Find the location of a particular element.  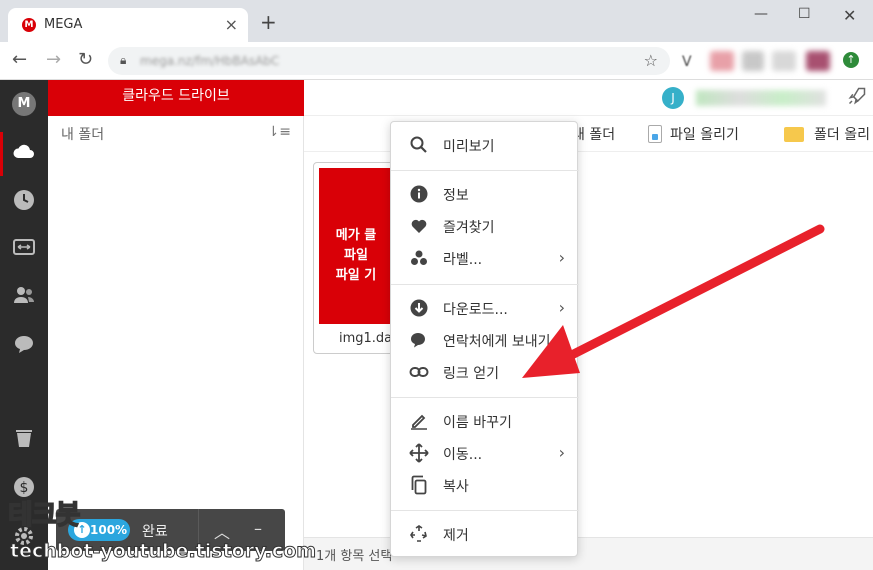

active-indicator is located at coordinates (1, 154).